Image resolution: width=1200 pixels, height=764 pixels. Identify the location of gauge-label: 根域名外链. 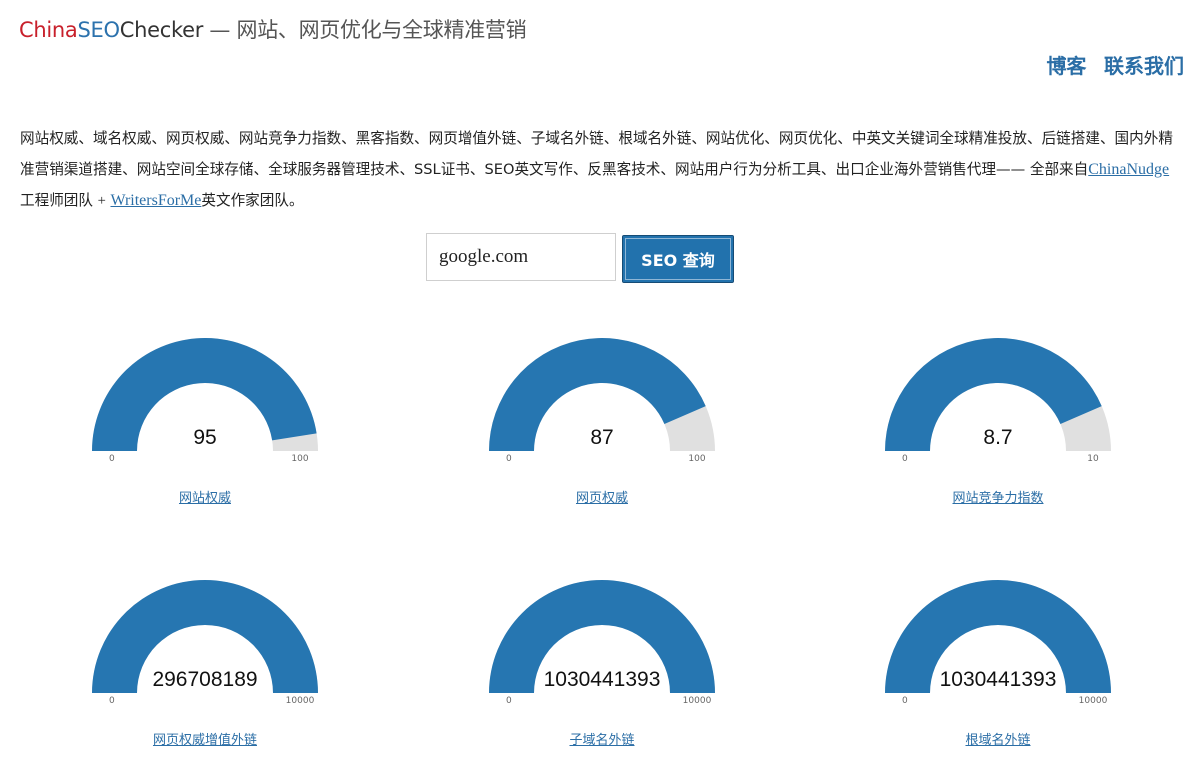
(998, 738).